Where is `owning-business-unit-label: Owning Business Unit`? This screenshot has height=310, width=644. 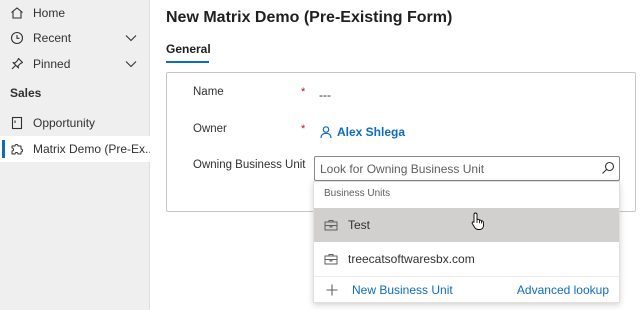
owning-business-unit-label: Owning Business Unit is located at coordinates (249, 165).